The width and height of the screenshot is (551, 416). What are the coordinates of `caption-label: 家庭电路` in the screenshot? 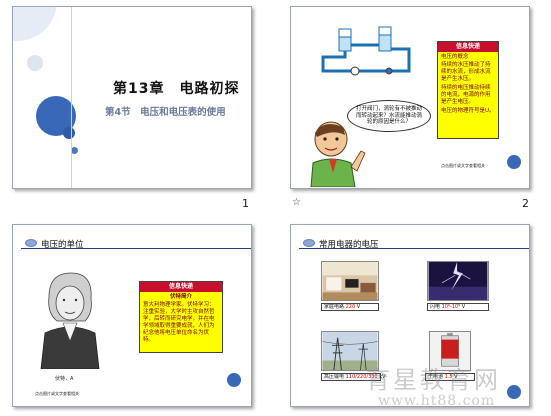 It's located at (334, 307).